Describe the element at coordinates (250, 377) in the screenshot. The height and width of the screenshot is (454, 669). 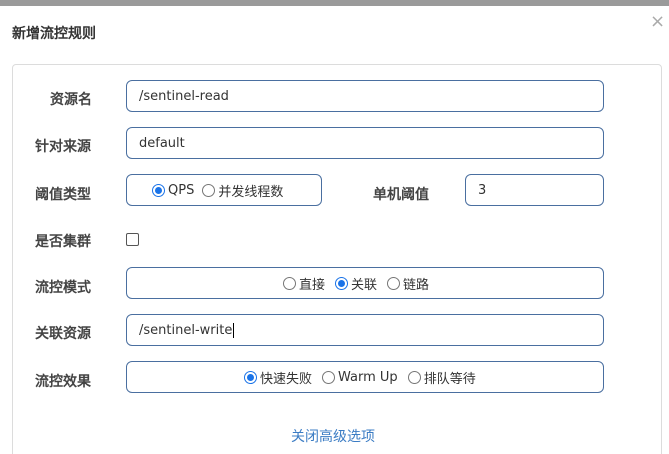
I see `radio-fast-fail` at that location.